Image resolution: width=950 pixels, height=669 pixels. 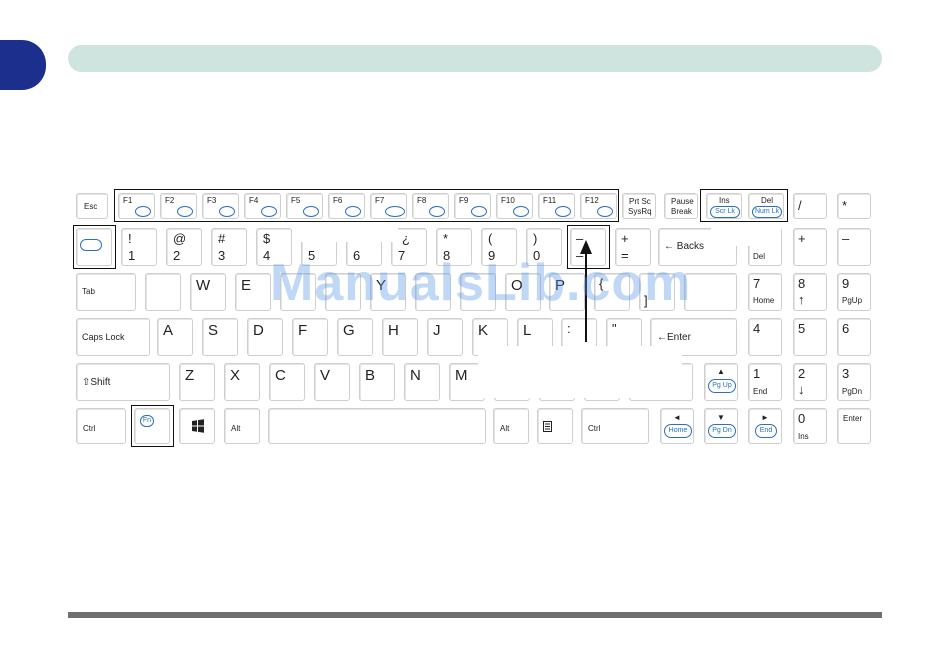 What do you see at coordinates (422, 382) in the screenshot?
I see `key-n: N` at bounding box center [422, 382].